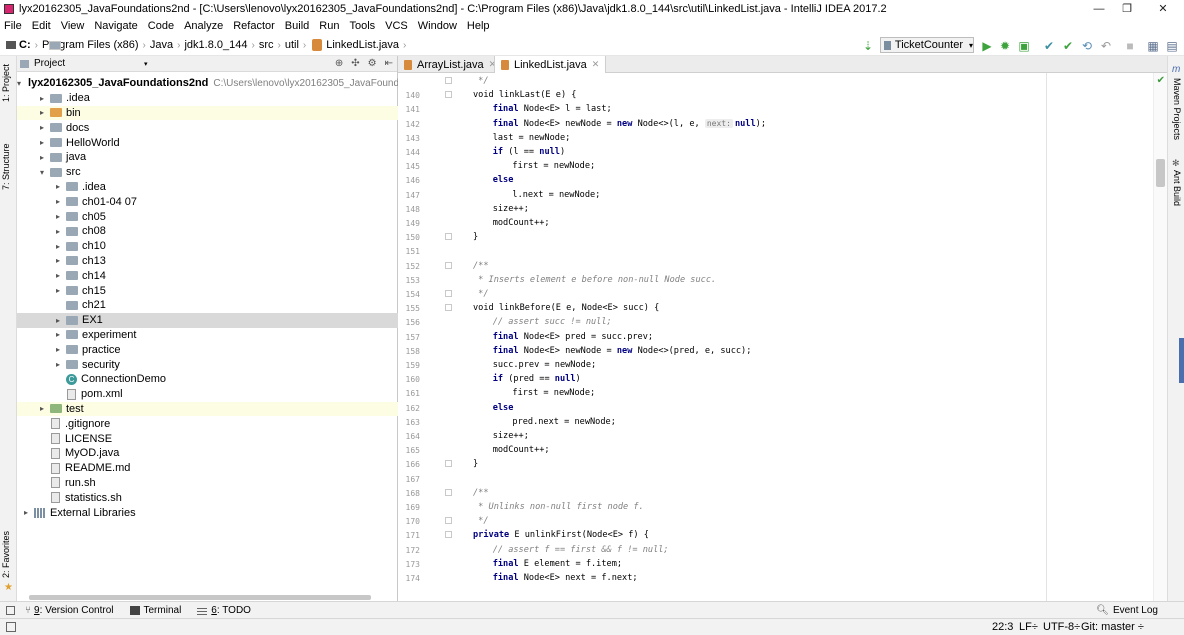  I want to click on tab-todo: 6: TODO, so click(224, 610).